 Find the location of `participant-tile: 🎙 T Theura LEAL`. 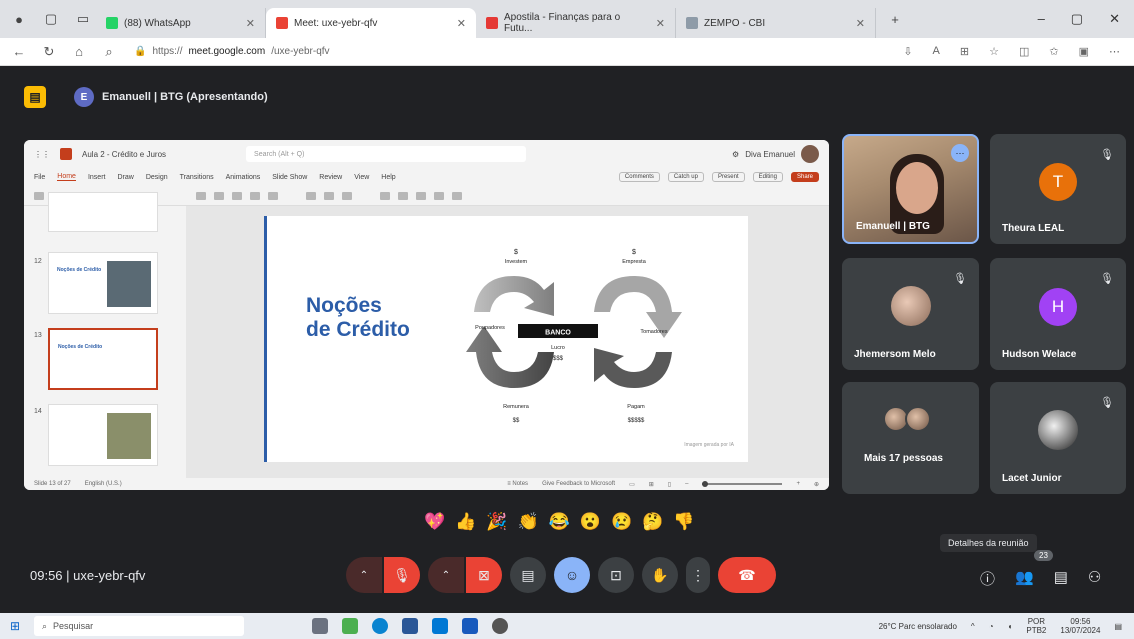

participant-tile: 🎙 T Theura LEAL is located at coordinates (1058, 189).